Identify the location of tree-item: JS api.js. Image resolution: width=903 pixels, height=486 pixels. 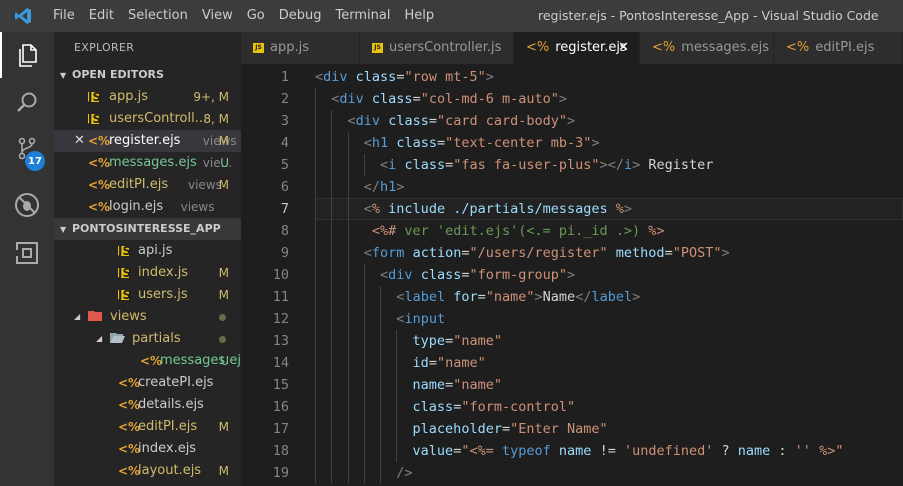
(147, 251).